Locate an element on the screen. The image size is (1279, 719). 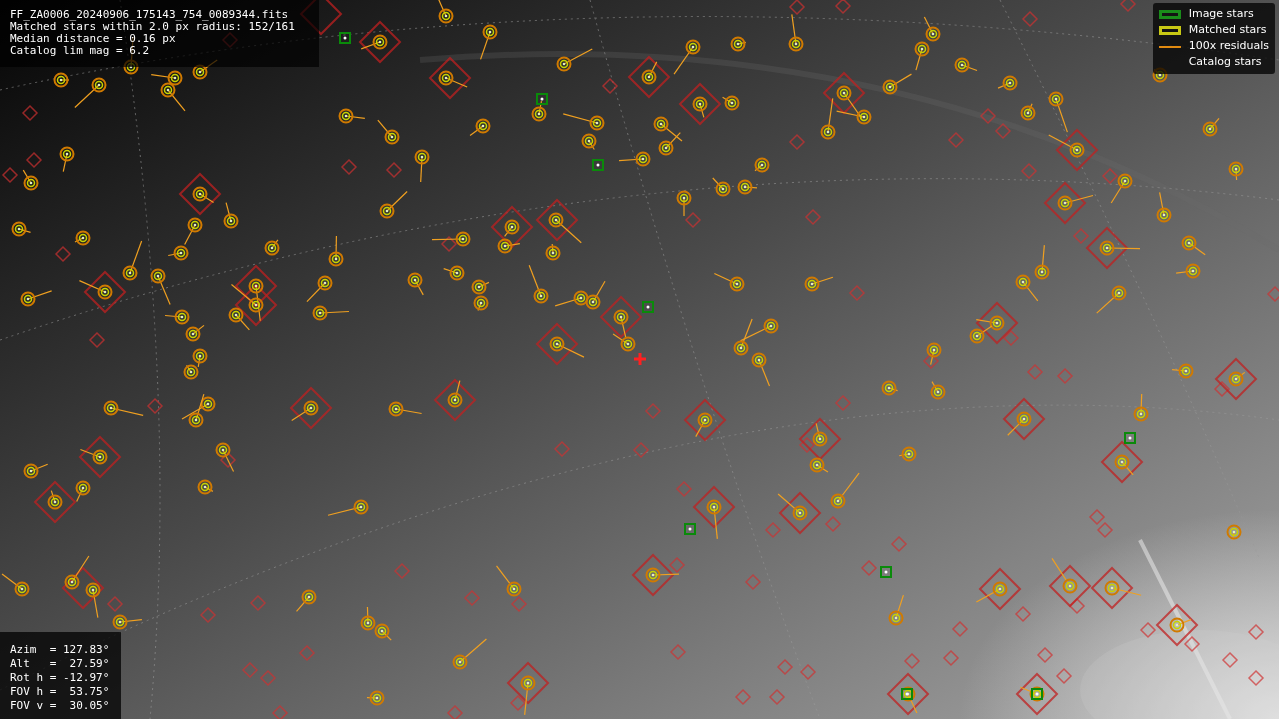
plot-info-line: Matched stars within 2.0 px radius: 152/161 is located at coordinates (153, 27).